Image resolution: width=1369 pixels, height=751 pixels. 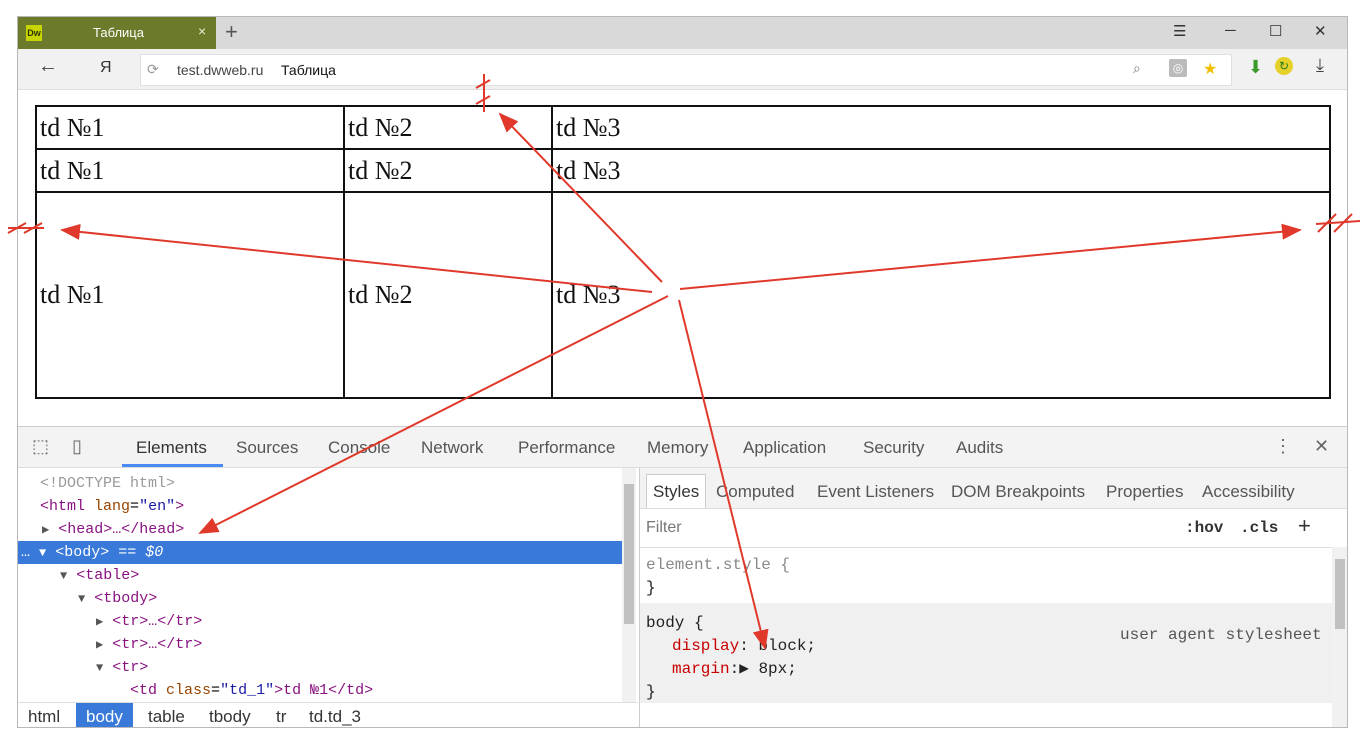 I want to click on tab-close-icon: ×, so click(x=202, y=31).